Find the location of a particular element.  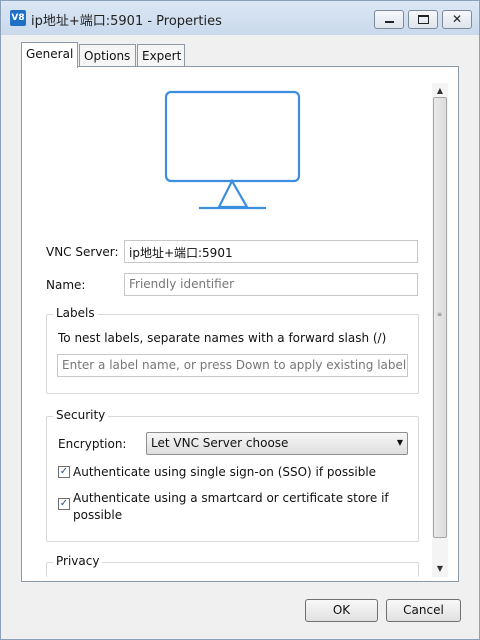

tab-expert: Expert is located at coordinates (161, 55).